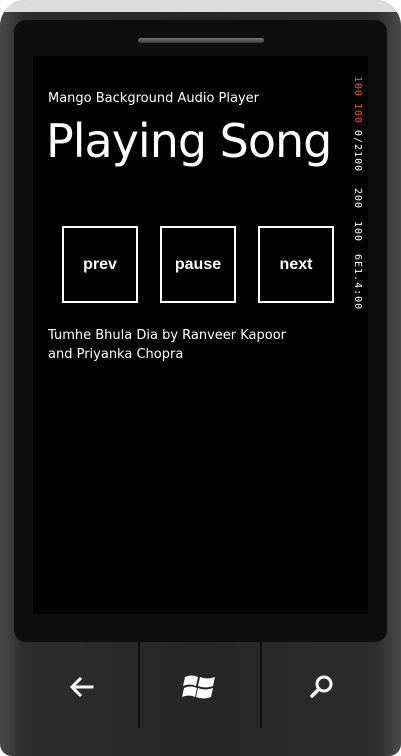 The image size is (401, 756). I want to click on back-button, so click(82, 687).